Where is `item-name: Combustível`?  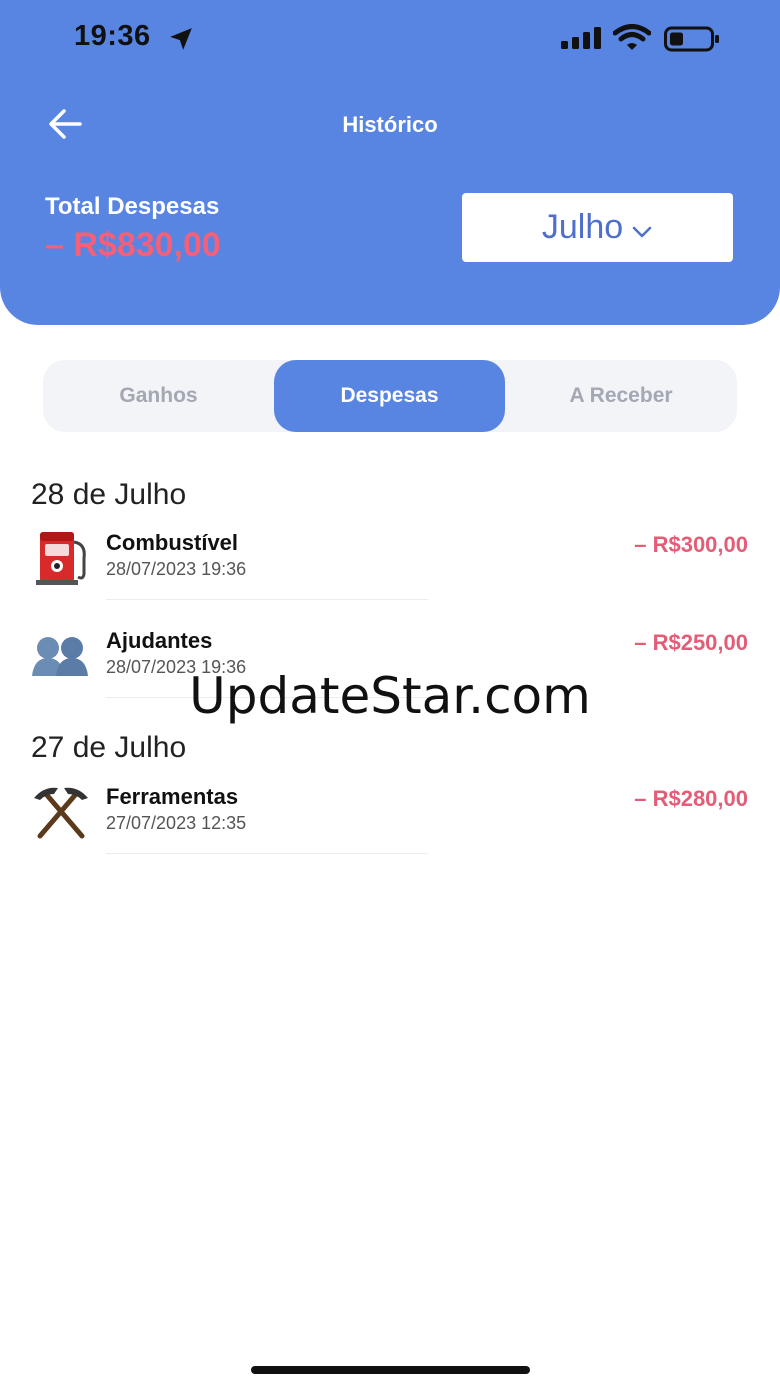
item-name: Combustível is located at coordinates (172, 542).